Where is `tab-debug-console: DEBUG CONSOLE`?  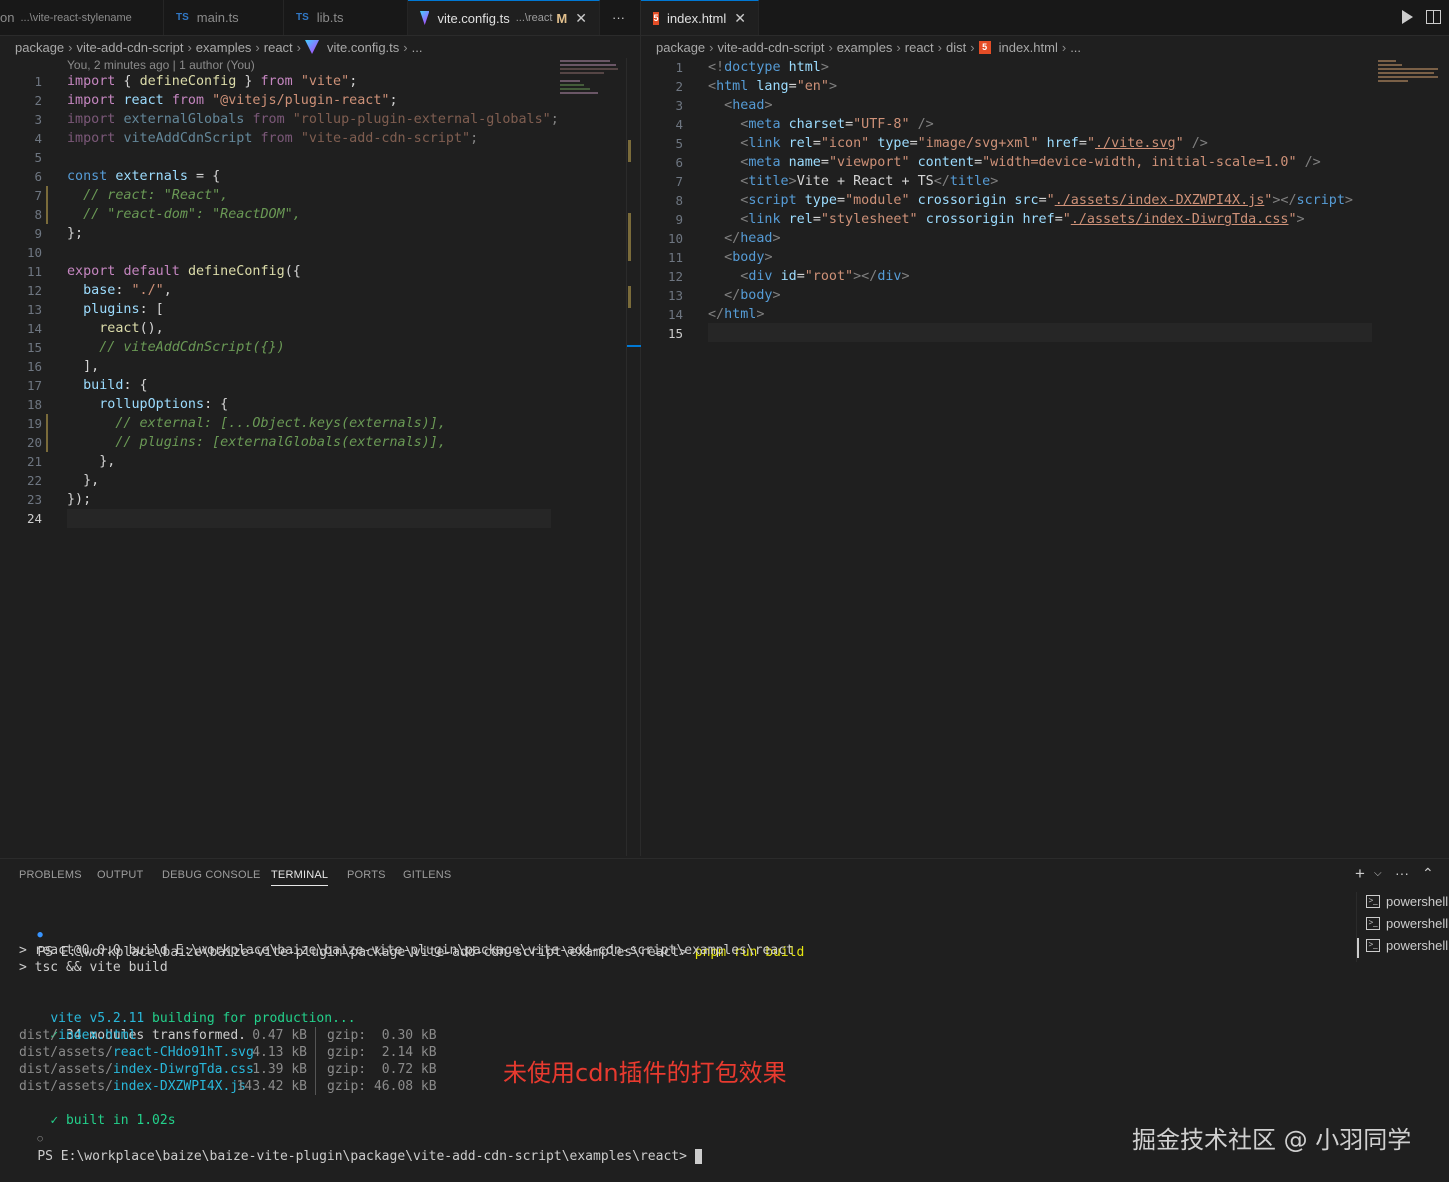
tab-debug-console: DEBUG CONSOLE is located at coordinates (211, 875).